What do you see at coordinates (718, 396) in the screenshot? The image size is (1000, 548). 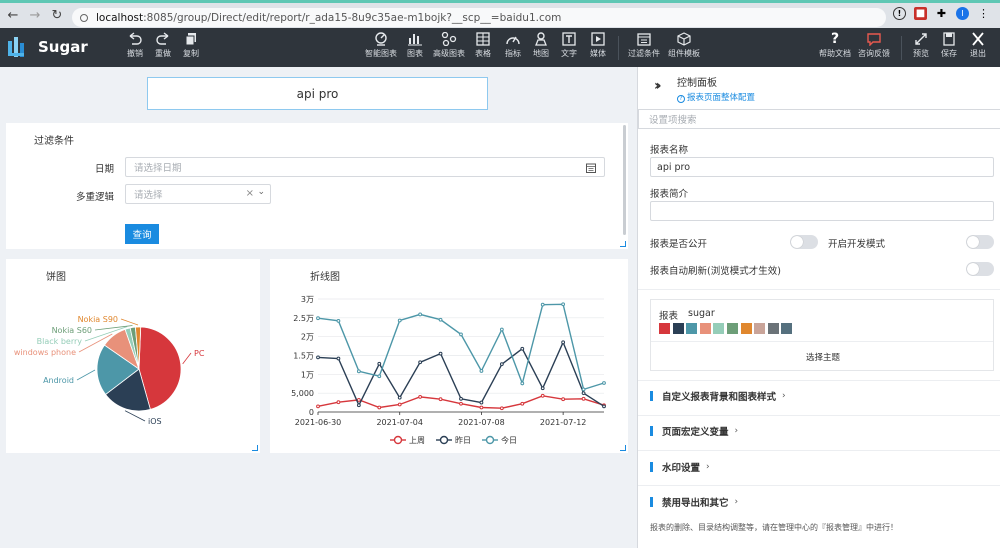 I see `section-custom-style: 自定义报表背景和图表样式 ›` at bounding box center [718, 396].